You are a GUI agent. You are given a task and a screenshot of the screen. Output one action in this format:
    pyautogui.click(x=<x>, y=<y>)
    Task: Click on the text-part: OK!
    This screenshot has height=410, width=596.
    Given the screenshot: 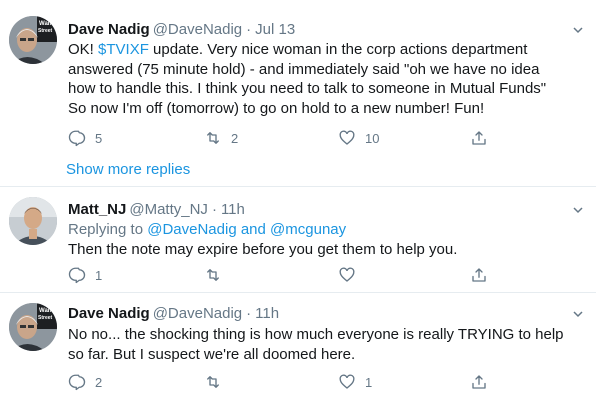 What is the action you would take?
    pyautogui.click(x=83, y=49)
    